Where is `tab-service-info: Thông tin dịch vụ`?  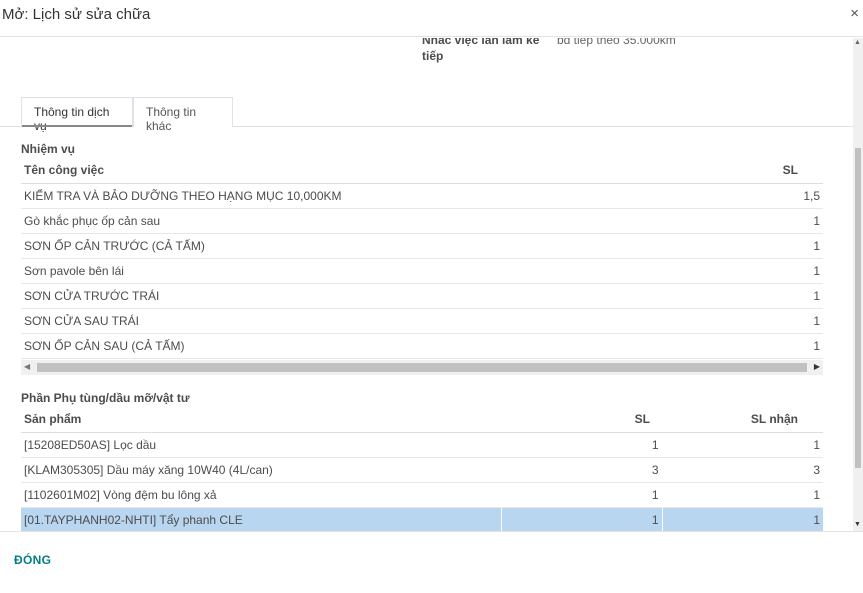 tab-service-info: Thông tin dịch vụ is located at coordinates (77, 115).